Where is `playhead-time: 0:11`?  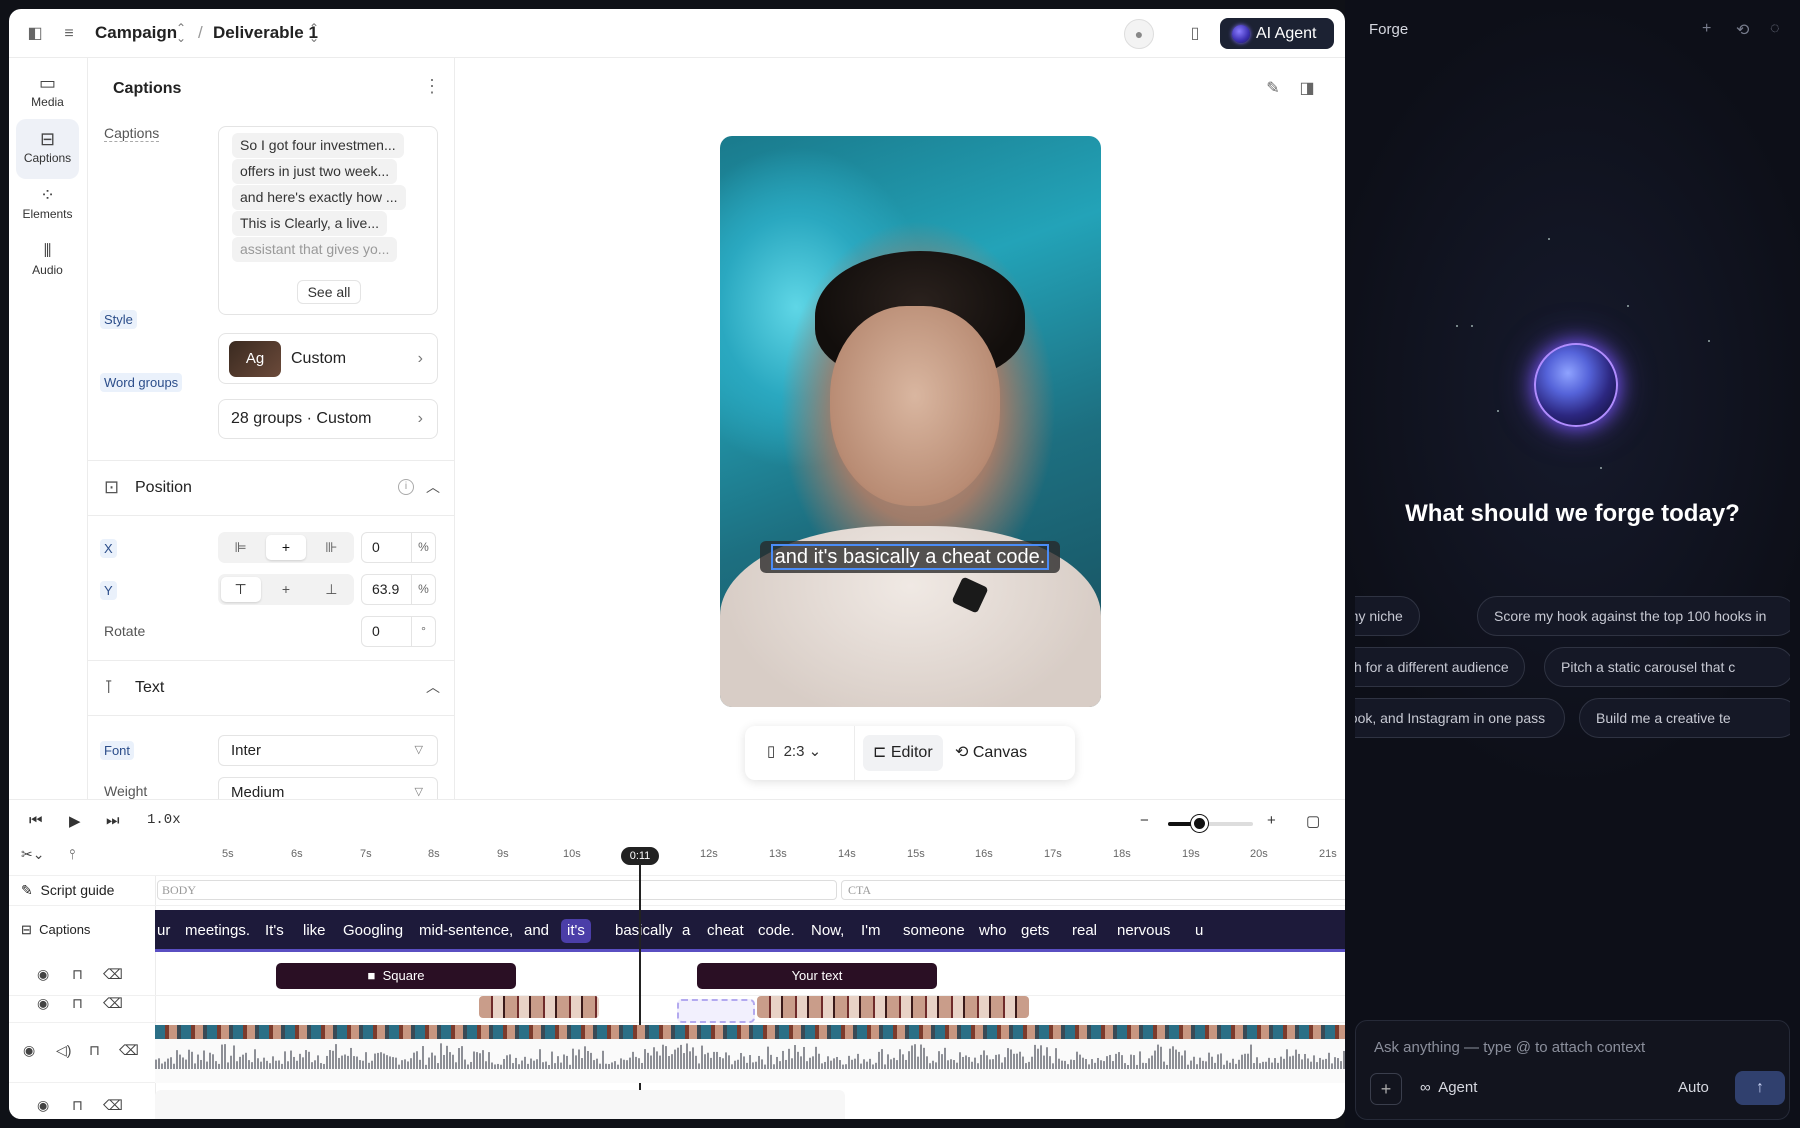 playhead-time: 0:11 is located at coordinates (640, 856).